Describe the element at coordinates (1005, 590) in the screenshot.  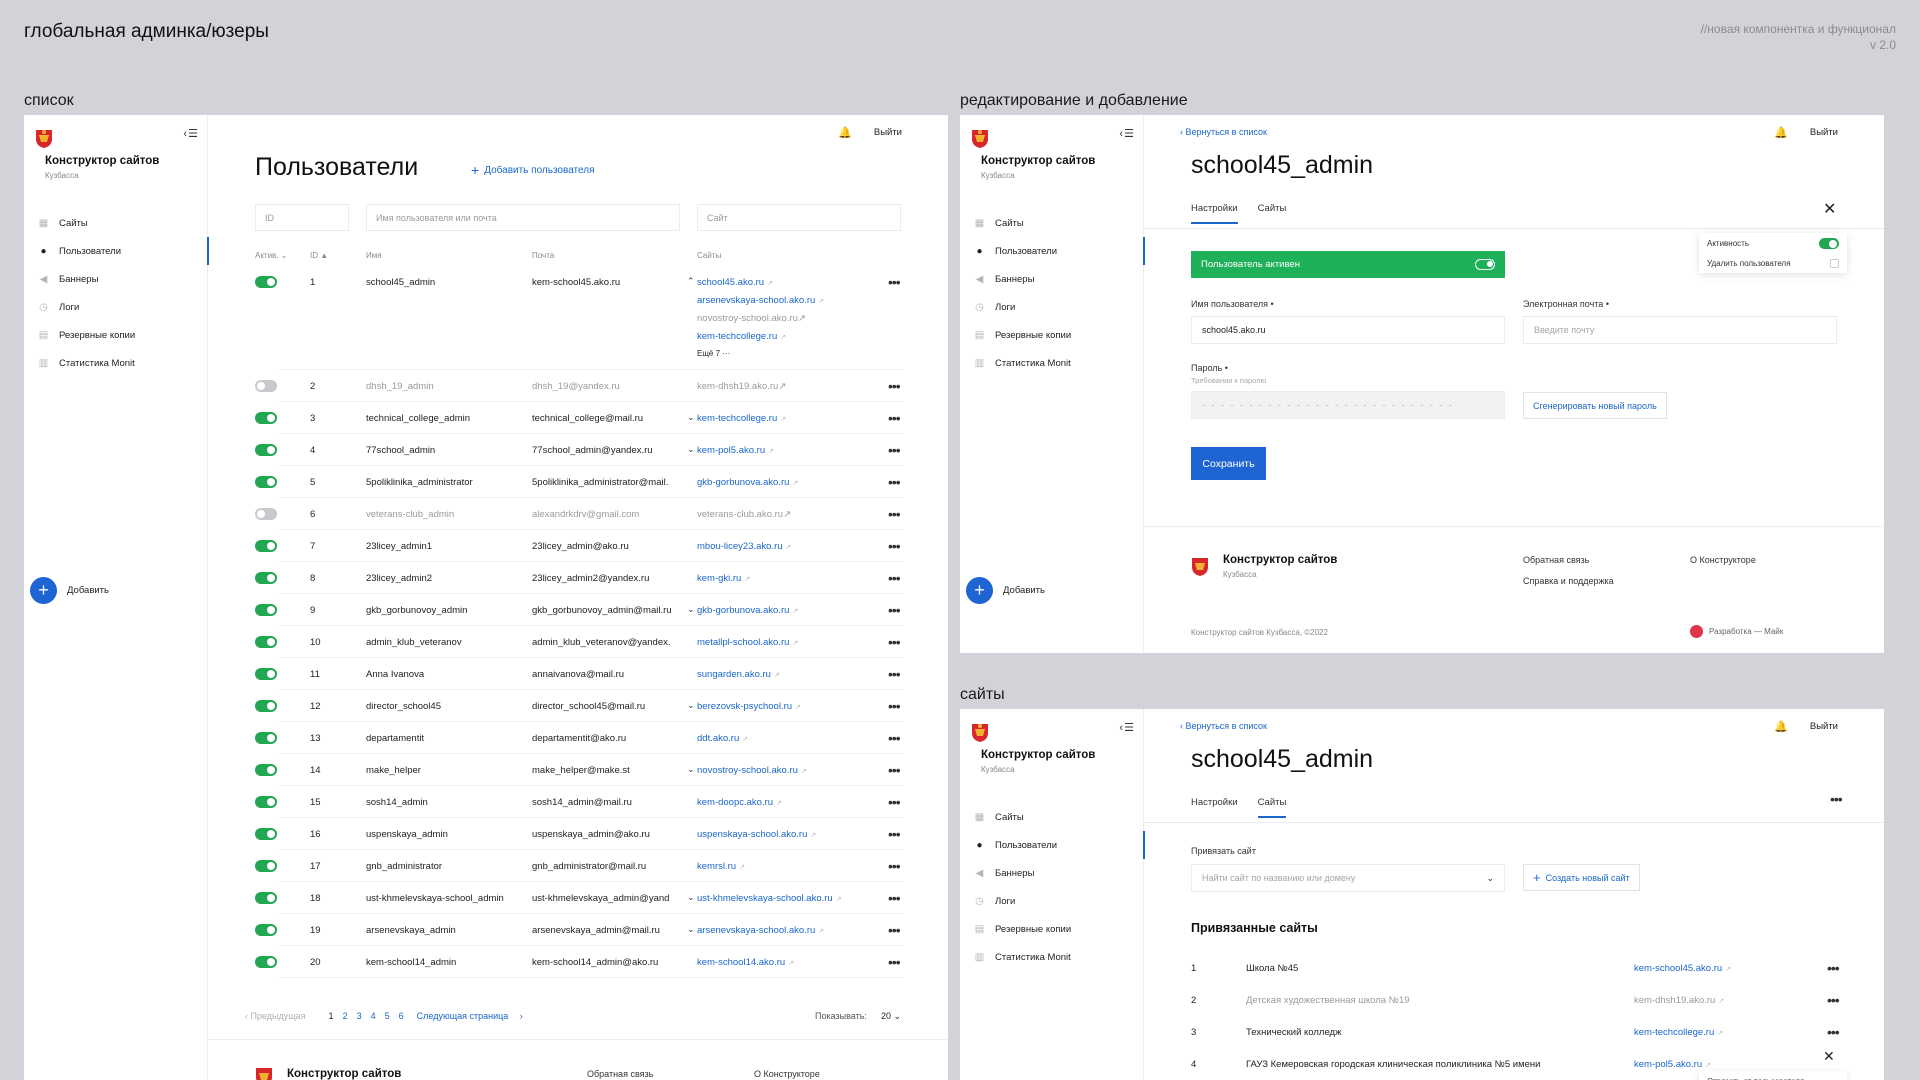
I see `sidebar-add-button: + Добавить` at that location.